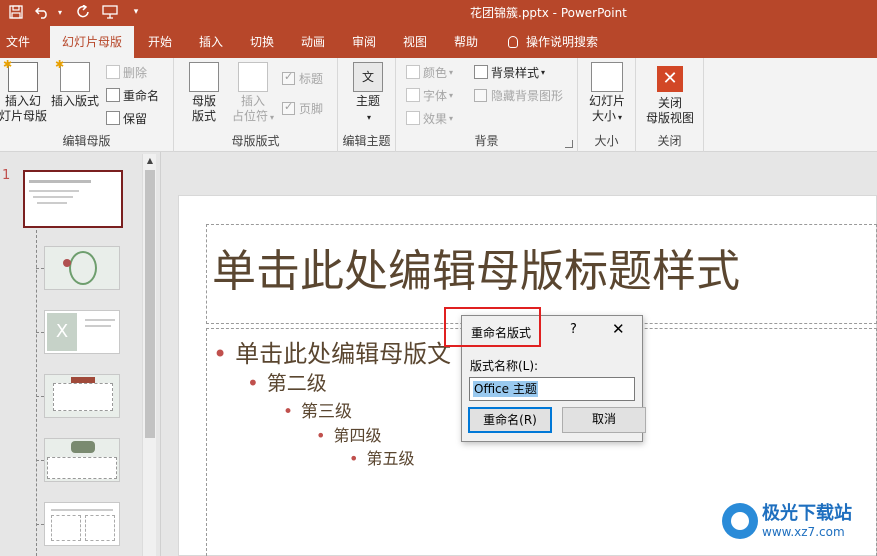 Image resolution: width=877 pixels, height=556 pixels. I want to click on group-label-edit-theme: 编辑主题, so click(366, 141).